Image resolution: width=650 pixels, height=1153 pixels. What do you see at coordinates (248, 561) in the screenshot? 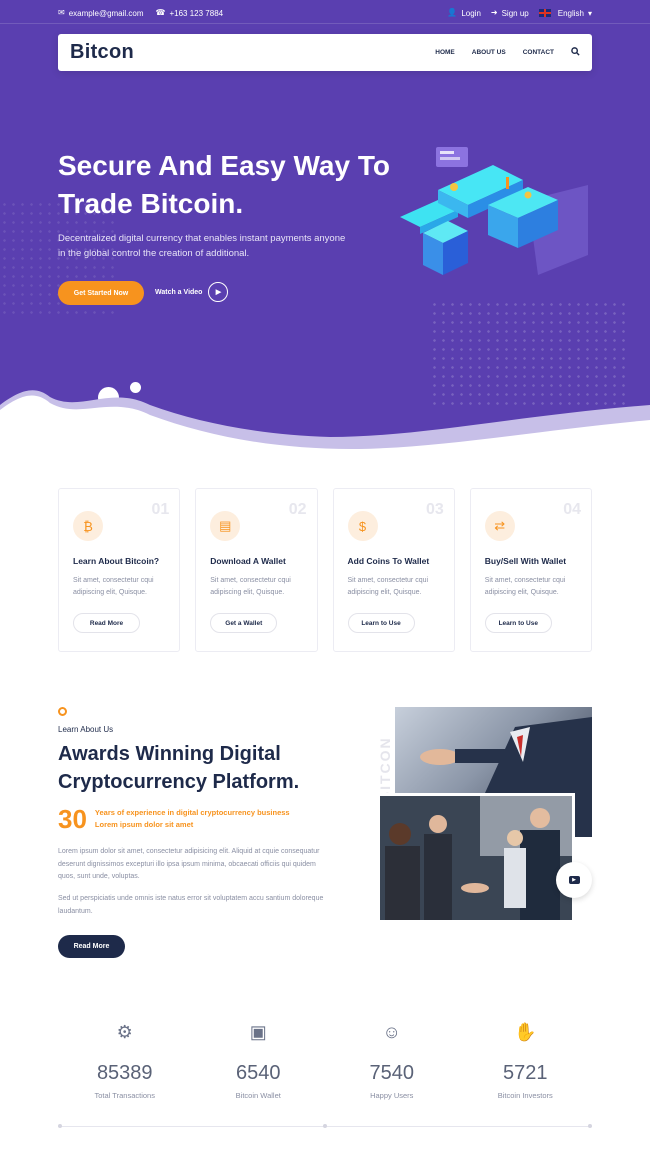
I see `card-title: Download A Wallet` at bounding box center [248, 561].